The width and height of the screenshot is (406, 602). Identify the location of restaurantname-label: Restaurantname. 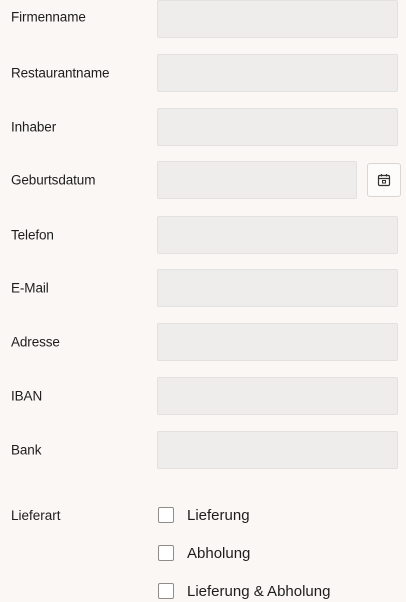
(60, 73).